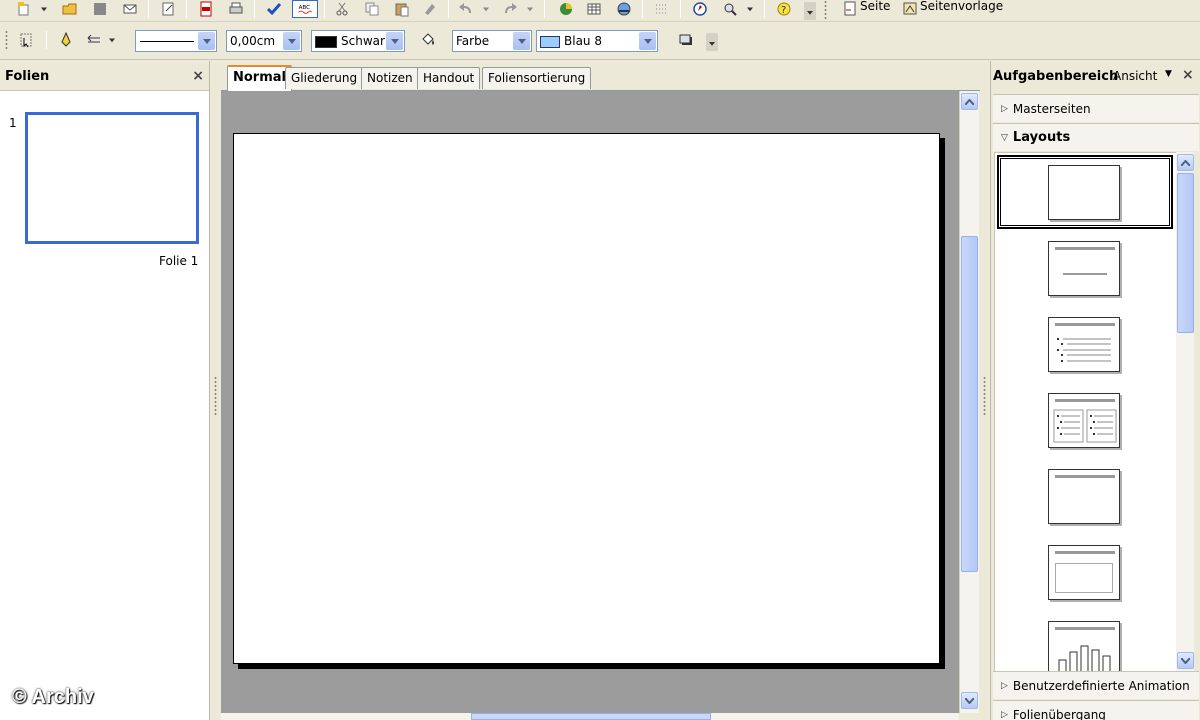 The height and width of the screenshot is (720, 1200). I want to click on hyperlink-icon, so click(624, 9).